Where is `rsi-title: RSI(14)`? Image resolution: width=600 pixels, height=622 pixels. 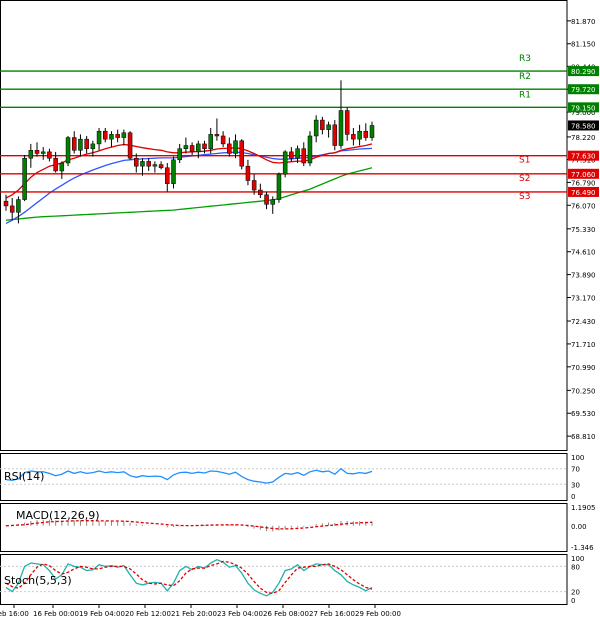 rsi-title: RSI(14) is located at coordinates (24, 476).